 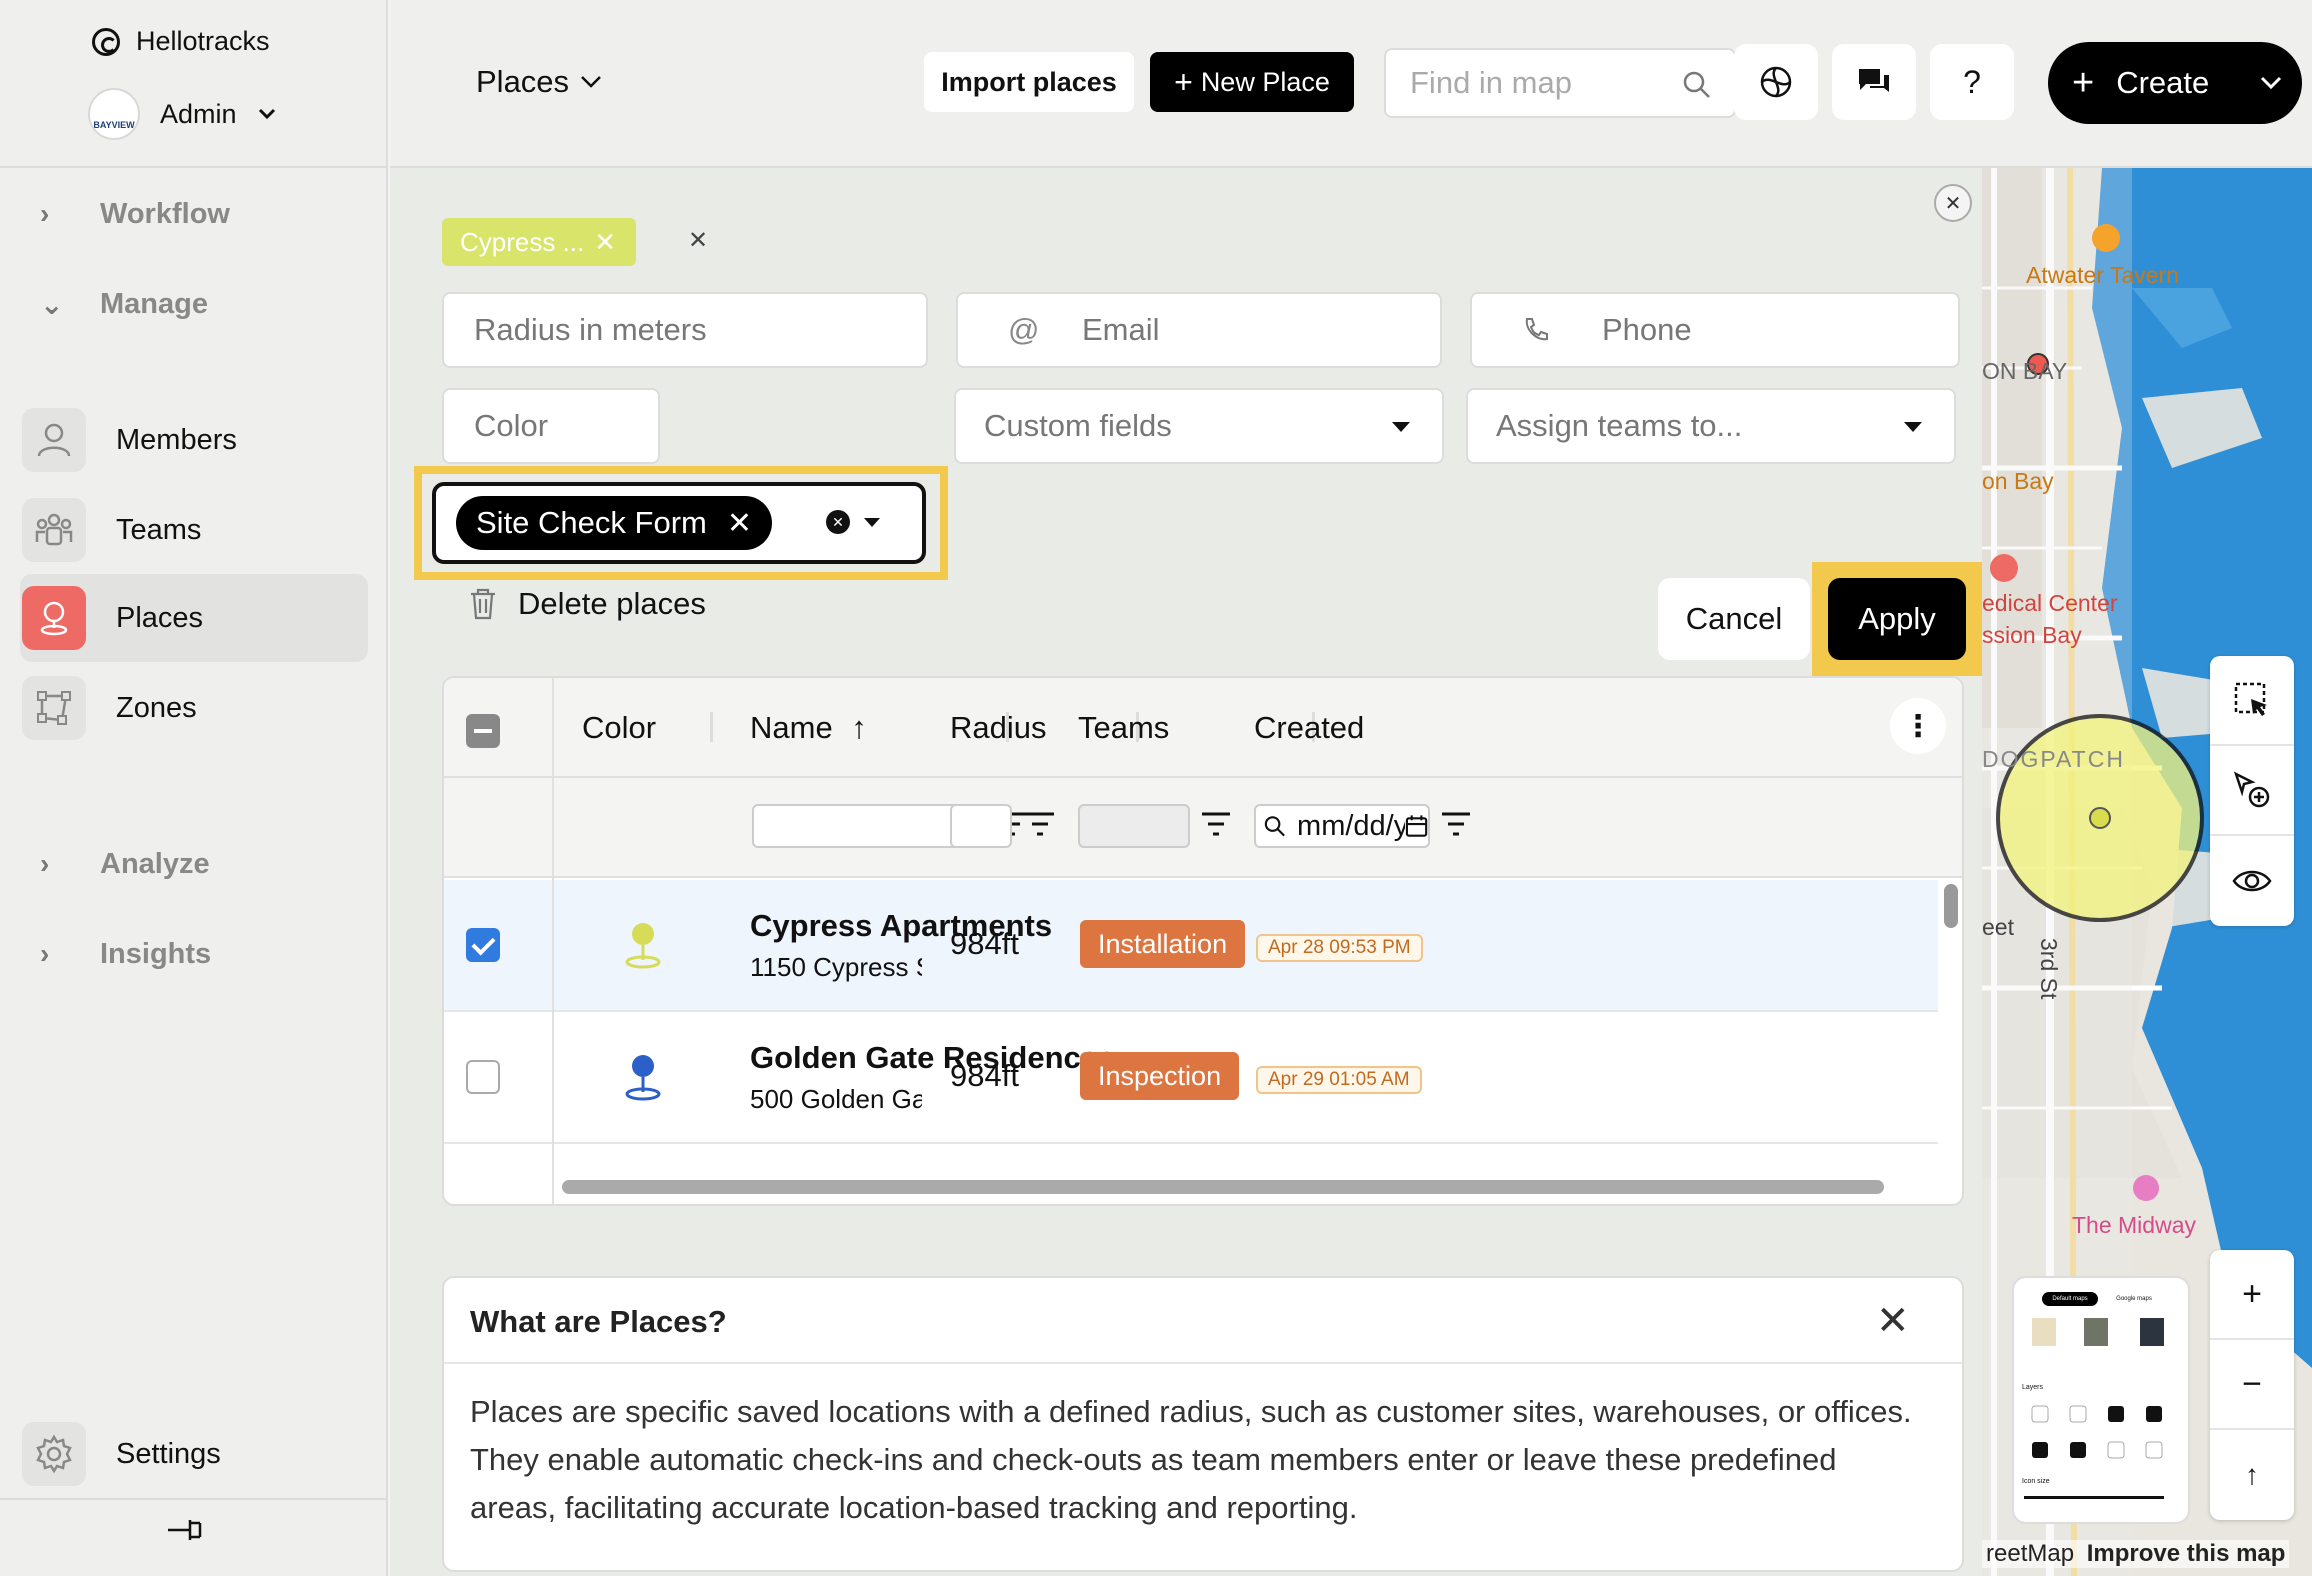 I want to click on chevron-down-icon, so click(x=591, y=82).